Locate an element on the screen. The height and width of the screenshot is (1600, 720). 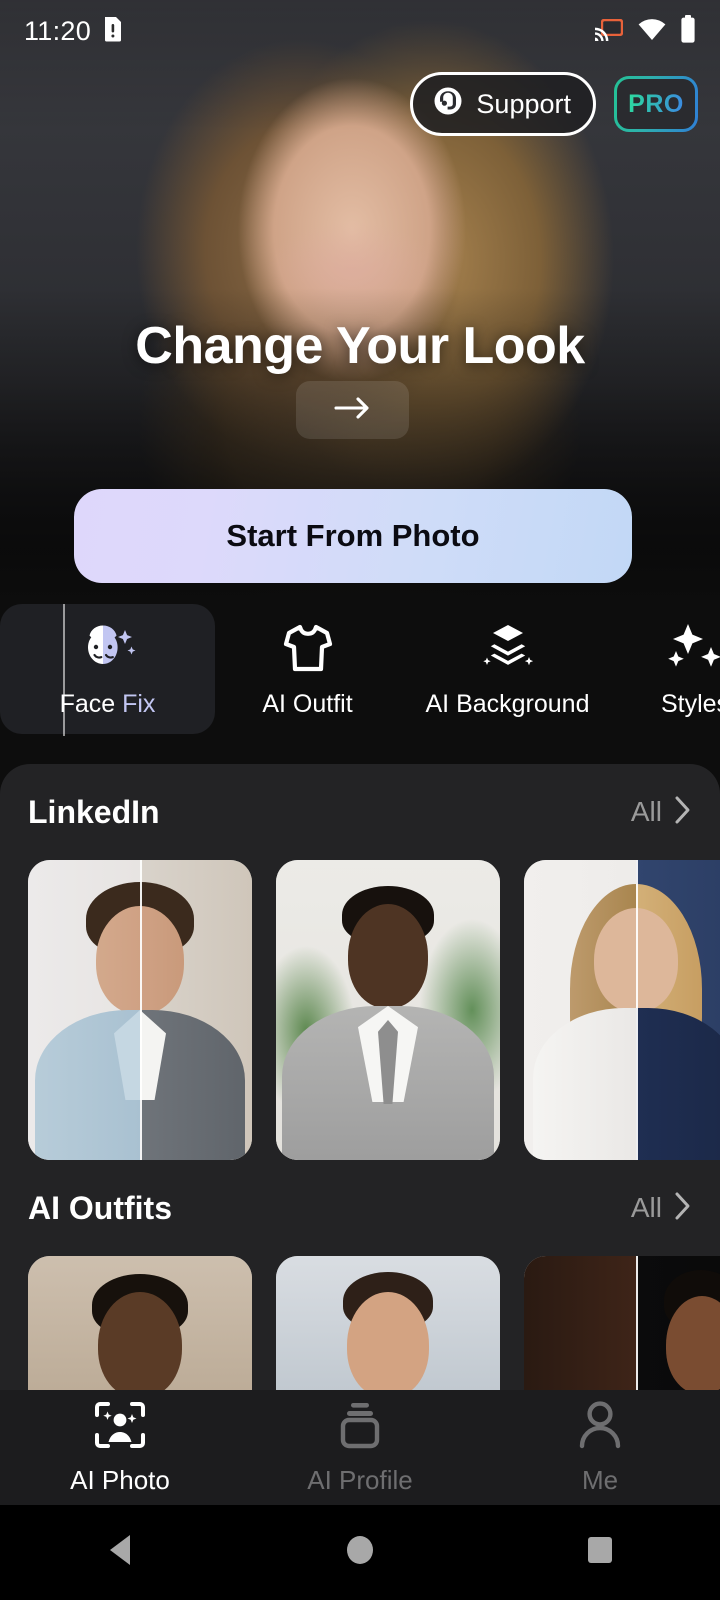
tab-styles: Styles is located at coordinates (667, 669).